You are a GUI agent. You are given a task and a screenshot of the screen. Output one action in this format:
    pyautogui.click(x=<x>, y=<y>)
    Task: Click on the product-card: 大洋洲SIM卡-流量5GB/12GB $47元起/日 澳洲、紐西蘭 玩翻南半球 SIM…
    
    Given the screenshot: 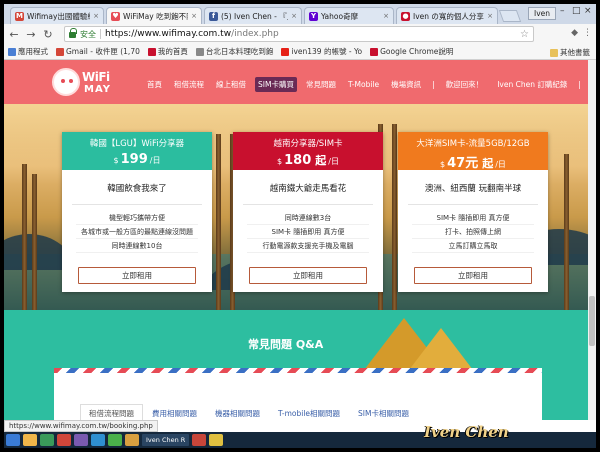 What is the action you would take?
    pyautogui.click(x=473, y=212)
    